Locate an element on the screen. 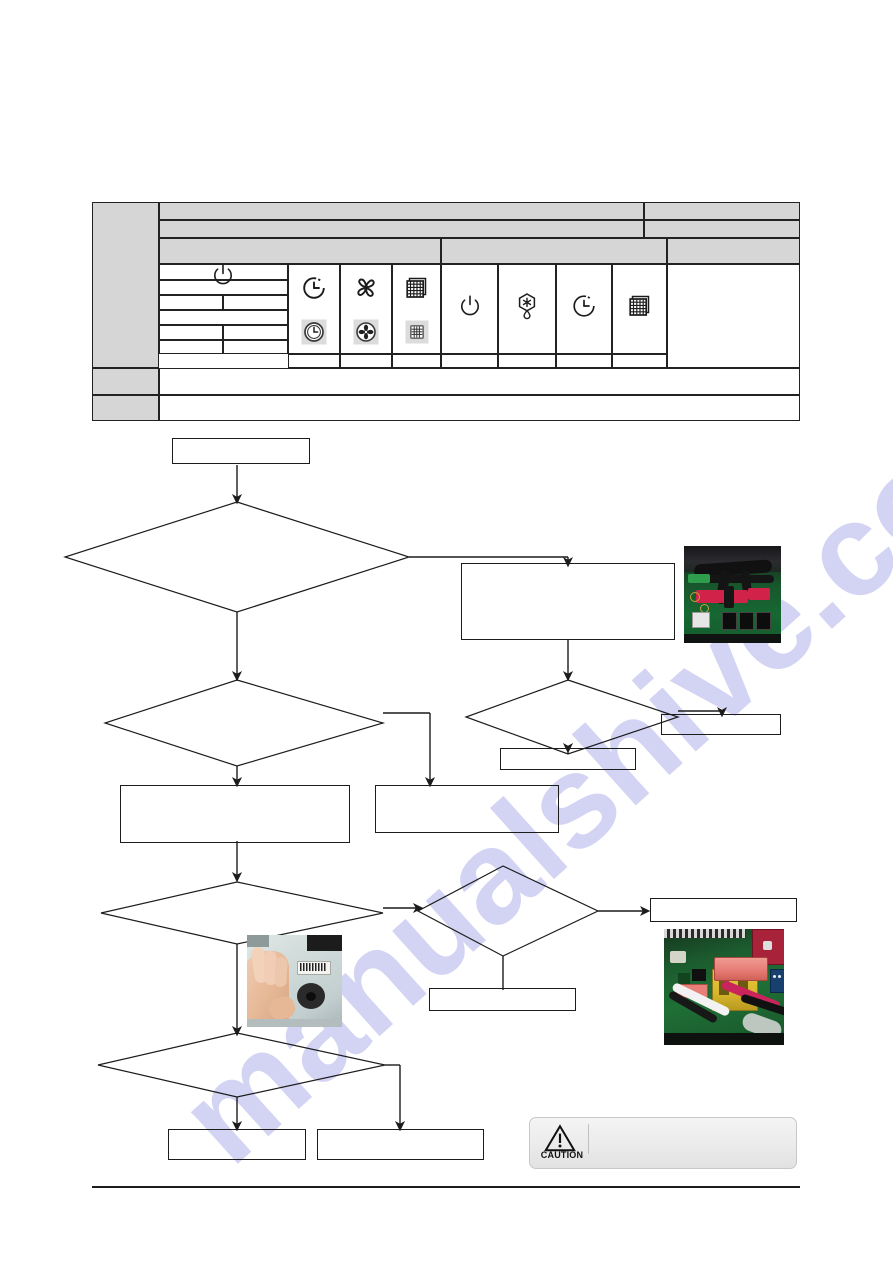  flow-node-result-right is located at coordinates (400, 1144).